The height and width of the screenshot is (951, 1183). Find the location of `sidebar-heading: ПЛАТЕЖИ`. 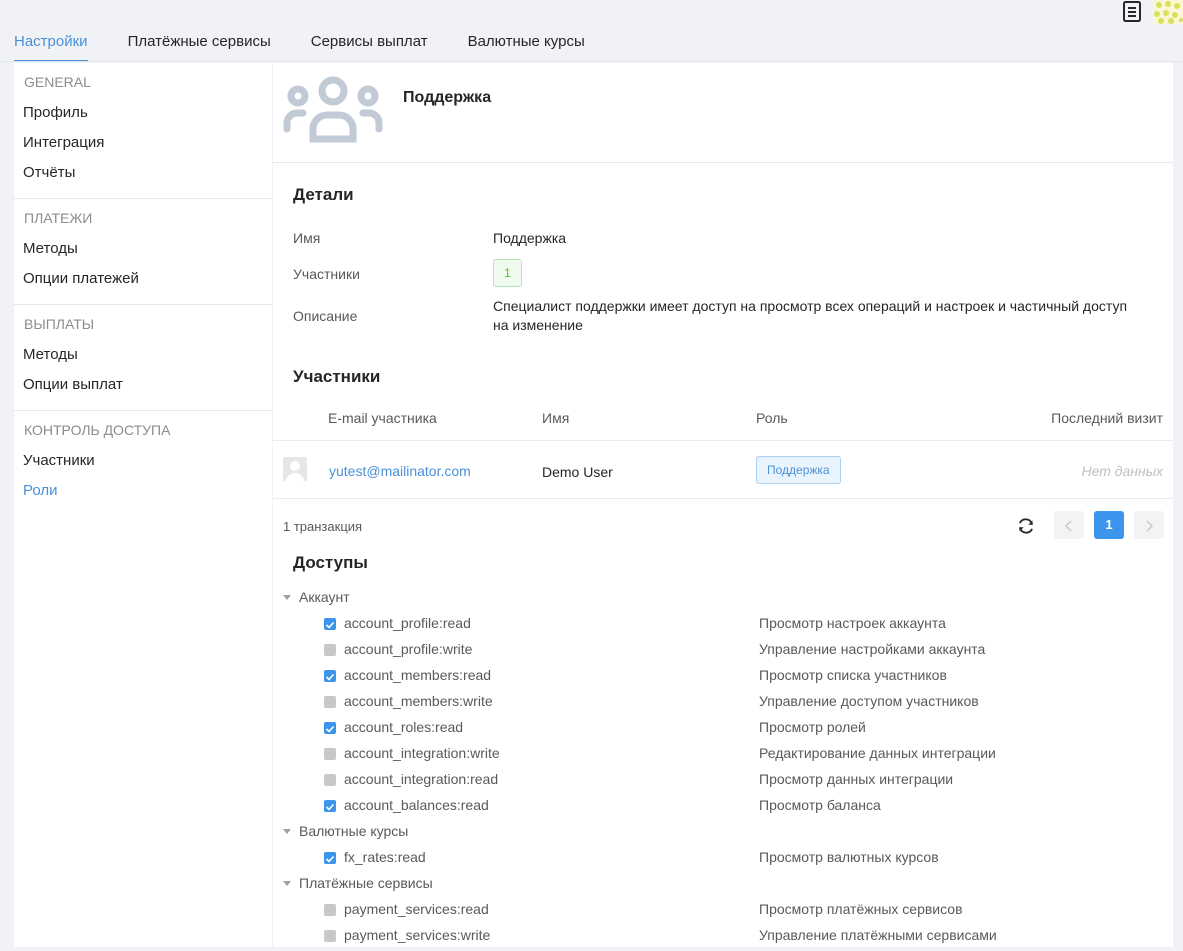

sidebar-heading: ПЛАТЕЖИ is located at coordinates (58, 218).